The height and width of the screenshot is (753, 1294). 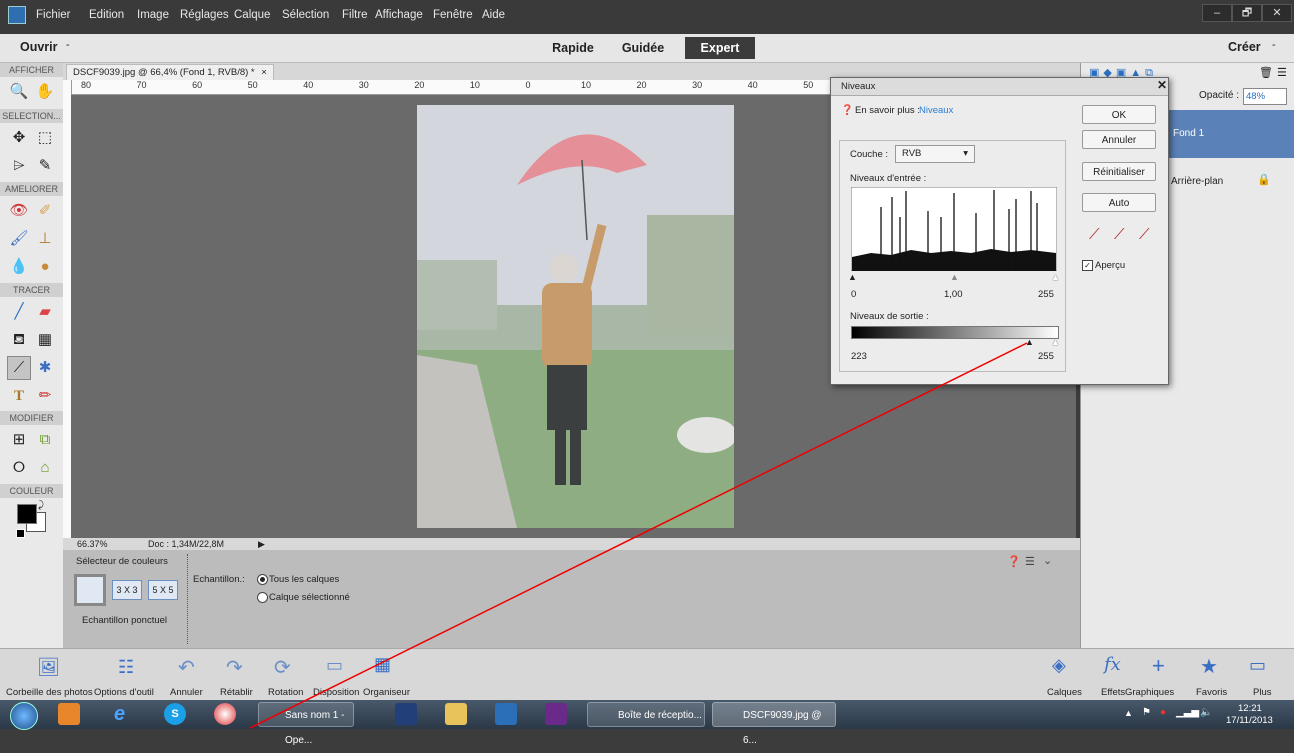 I want to click on dialog-help-icon: ❓, so click(x=847, y=110).